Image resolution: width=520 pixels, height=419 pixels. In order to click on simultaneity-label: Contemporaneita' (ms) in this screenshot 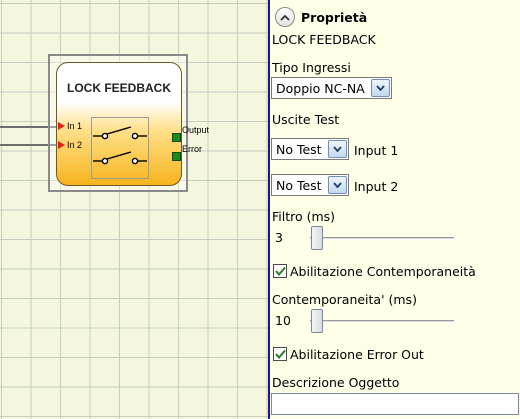, I will do `click(344, 299)`.